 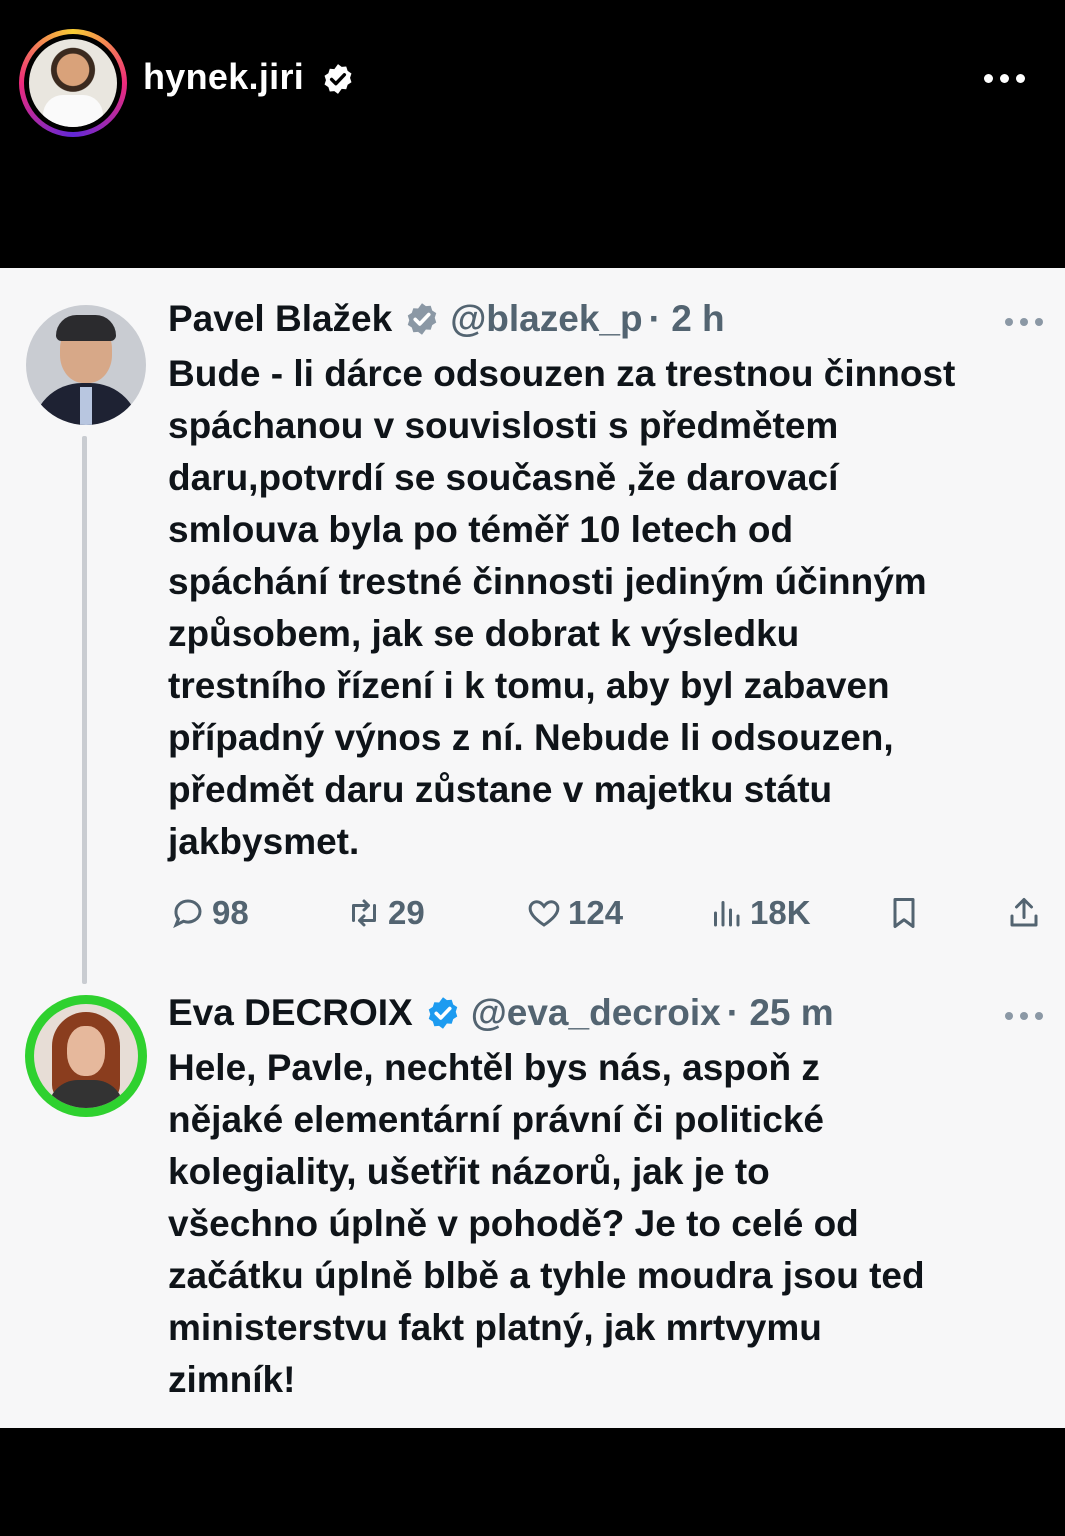 What do you see at coordinates (904, 913) in the screenshot?
I see `bookmark-icon` at bounding box center [904, 913].